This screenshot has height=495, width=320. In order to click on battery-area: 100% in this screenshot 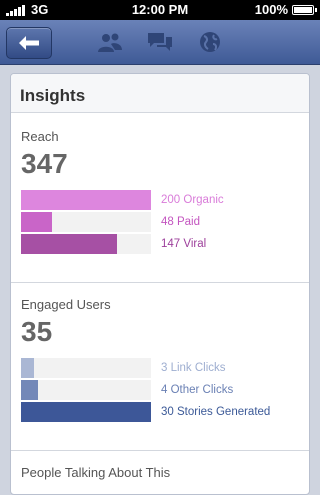, I will do `click(285, 9)`.